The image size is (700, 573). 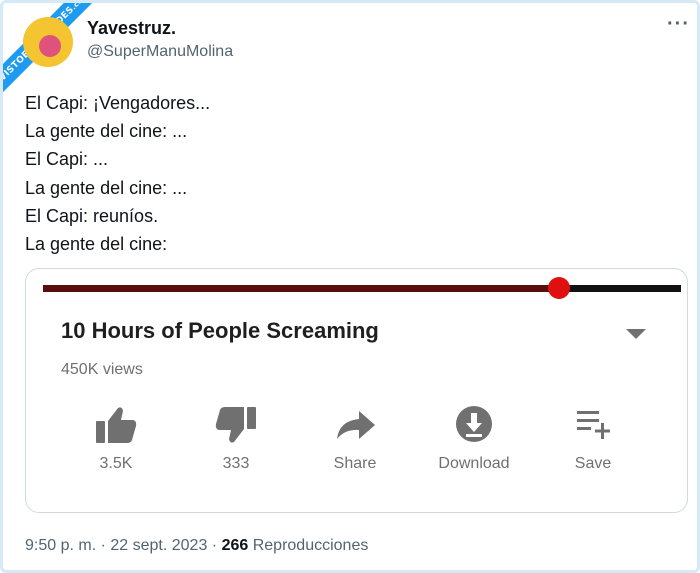 What do you see at coordinates (236, 463) in the screenshot?
I see `dislike-count: 333` at bounding box center [236, 463].